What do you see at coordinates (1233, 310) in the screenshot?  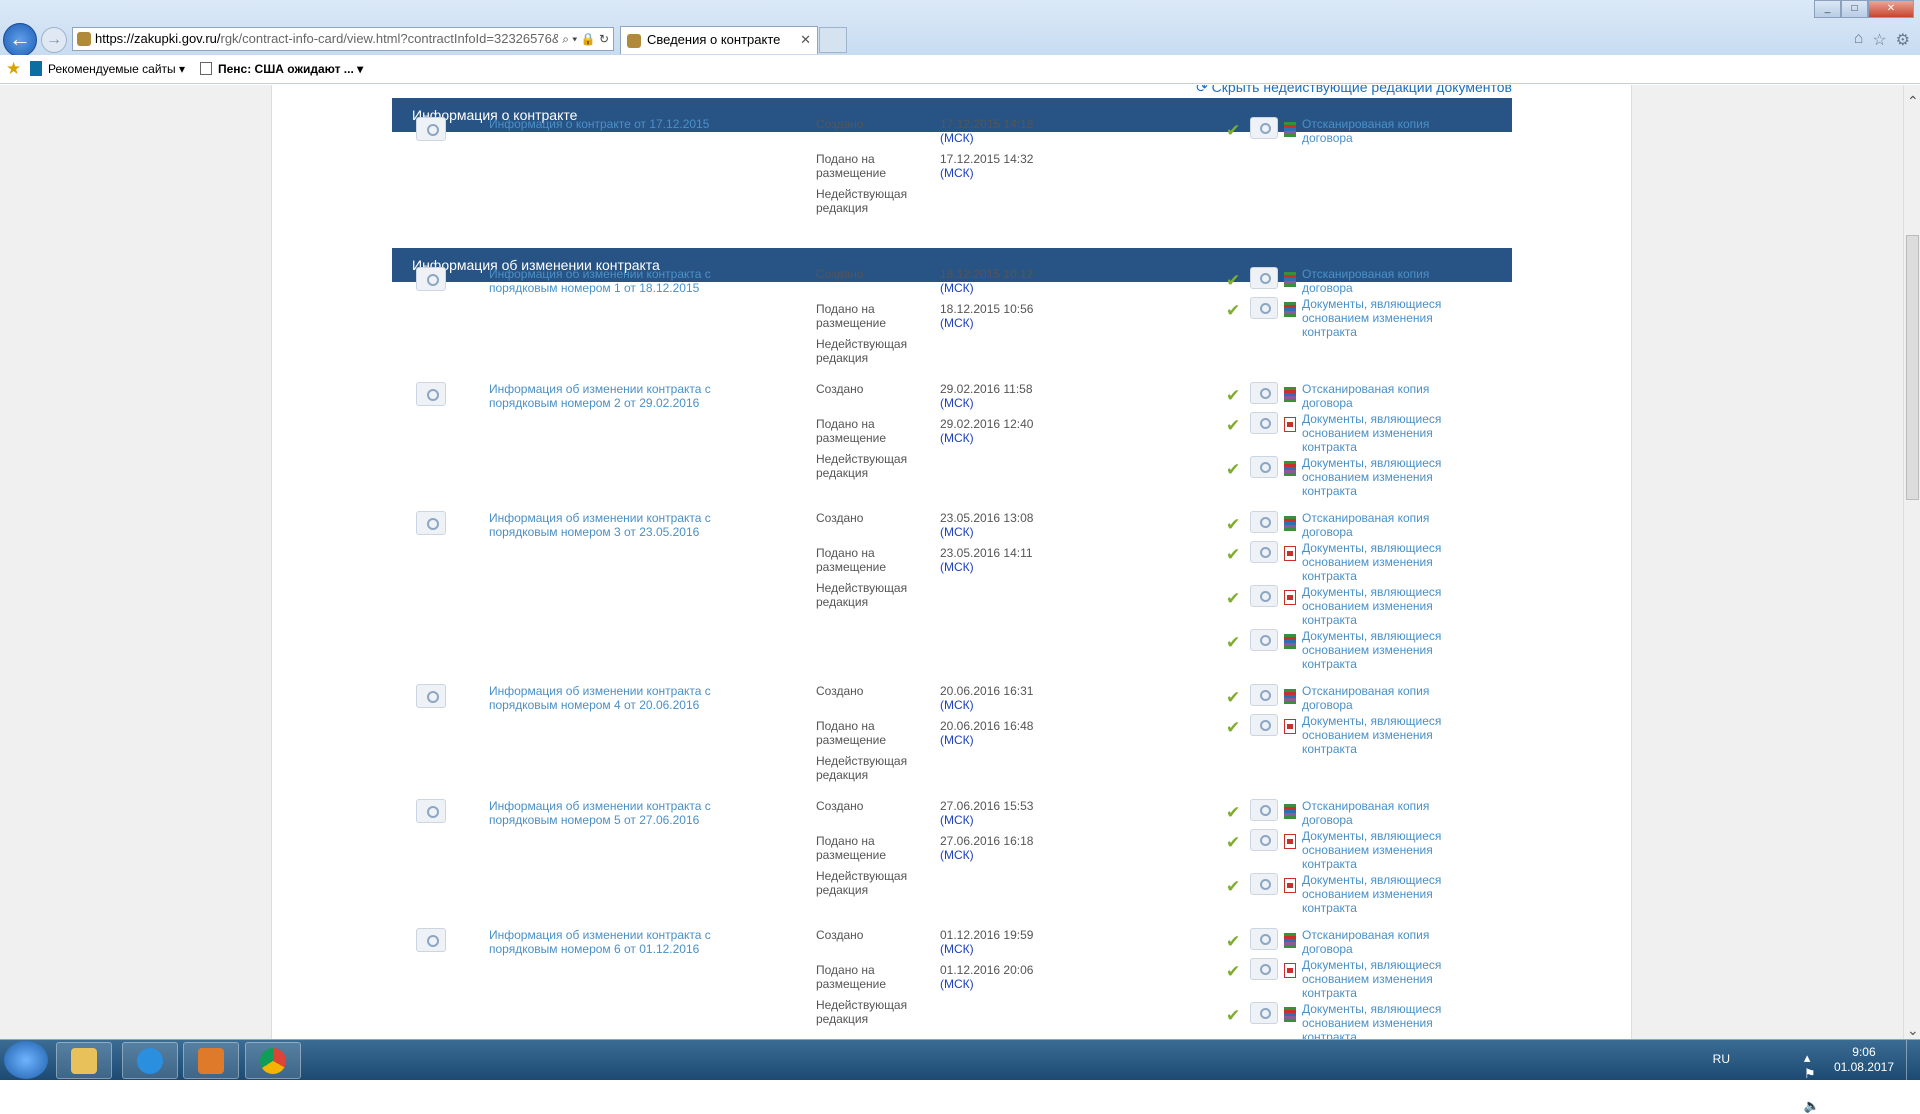 I see `signed-check-icon: ✔` at bounding box center [1233, 310].